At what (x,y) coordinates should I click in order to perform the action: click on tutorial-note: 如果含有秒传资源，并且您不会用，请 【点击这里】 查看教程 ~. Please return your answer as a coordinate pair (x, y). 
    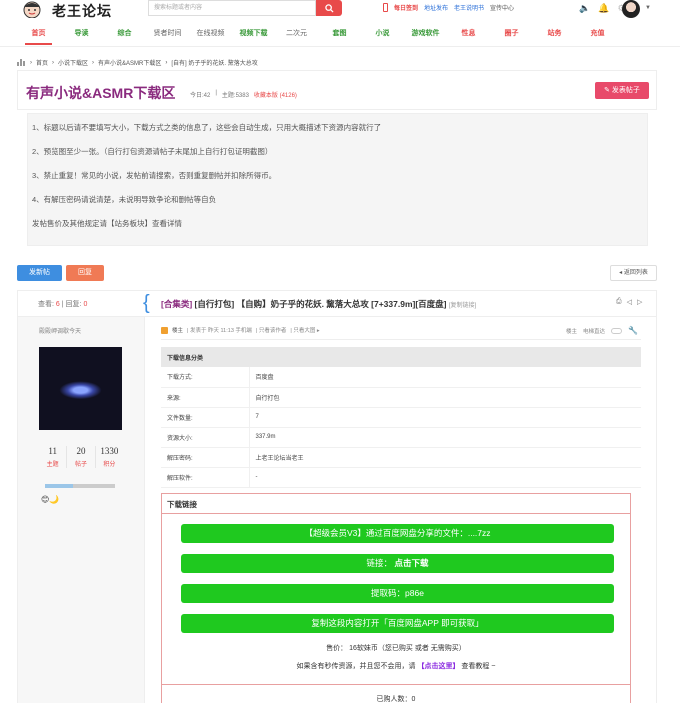
    Looking at the image, I should click on (396, 666).